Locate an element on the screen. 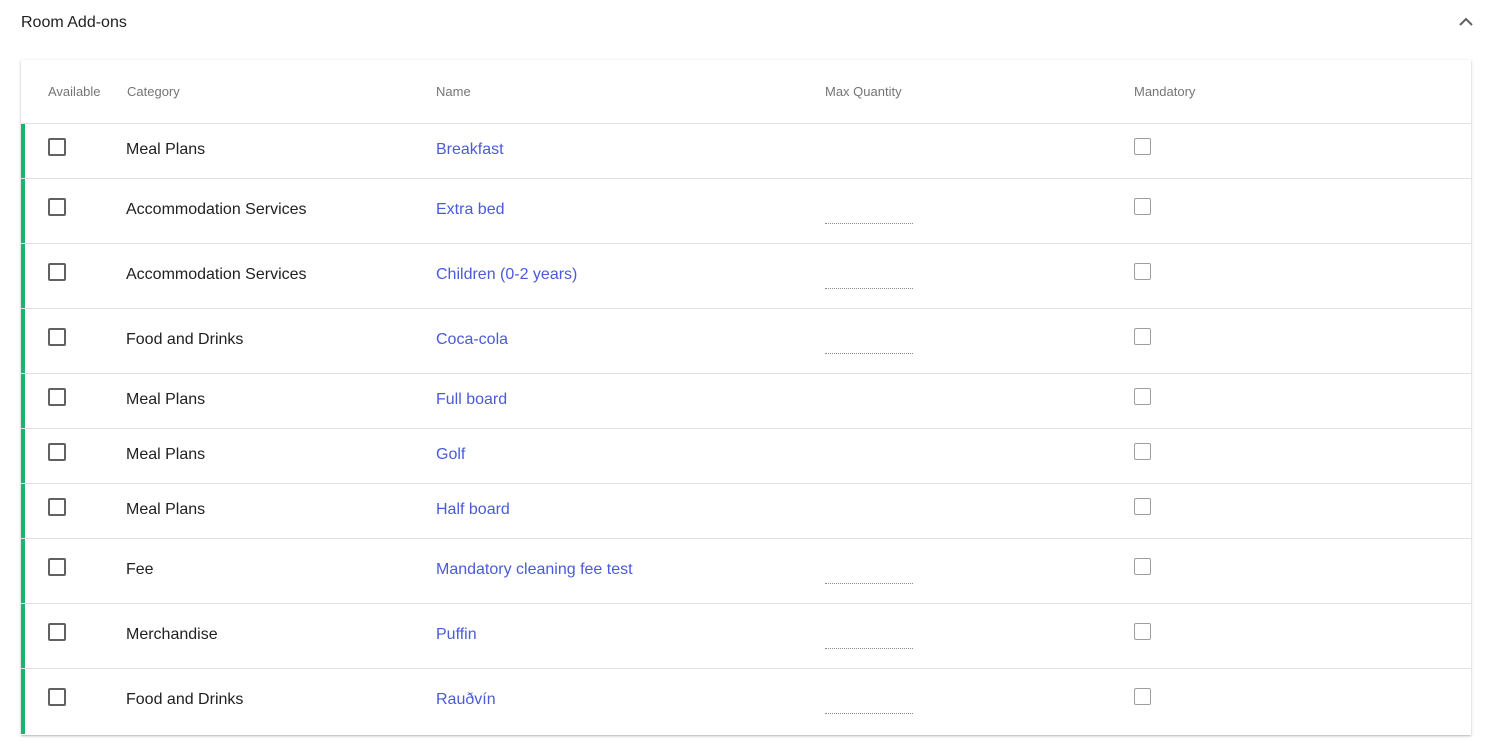 This screenshot has height=750, width=1492. column-header-max-quantity: Max Quantity is located at coordinates (863, 91).